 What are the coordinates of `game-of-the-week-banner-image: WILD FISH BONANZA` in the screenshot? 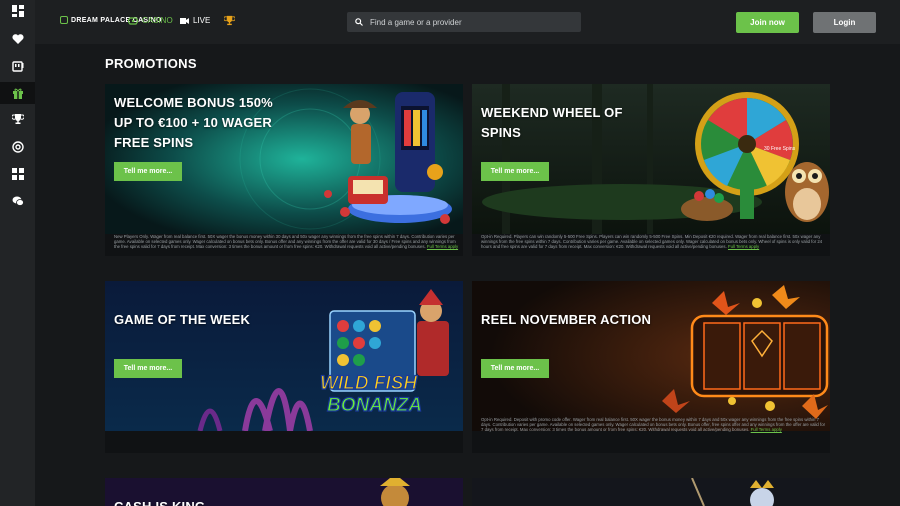 It's located at (284, 356).